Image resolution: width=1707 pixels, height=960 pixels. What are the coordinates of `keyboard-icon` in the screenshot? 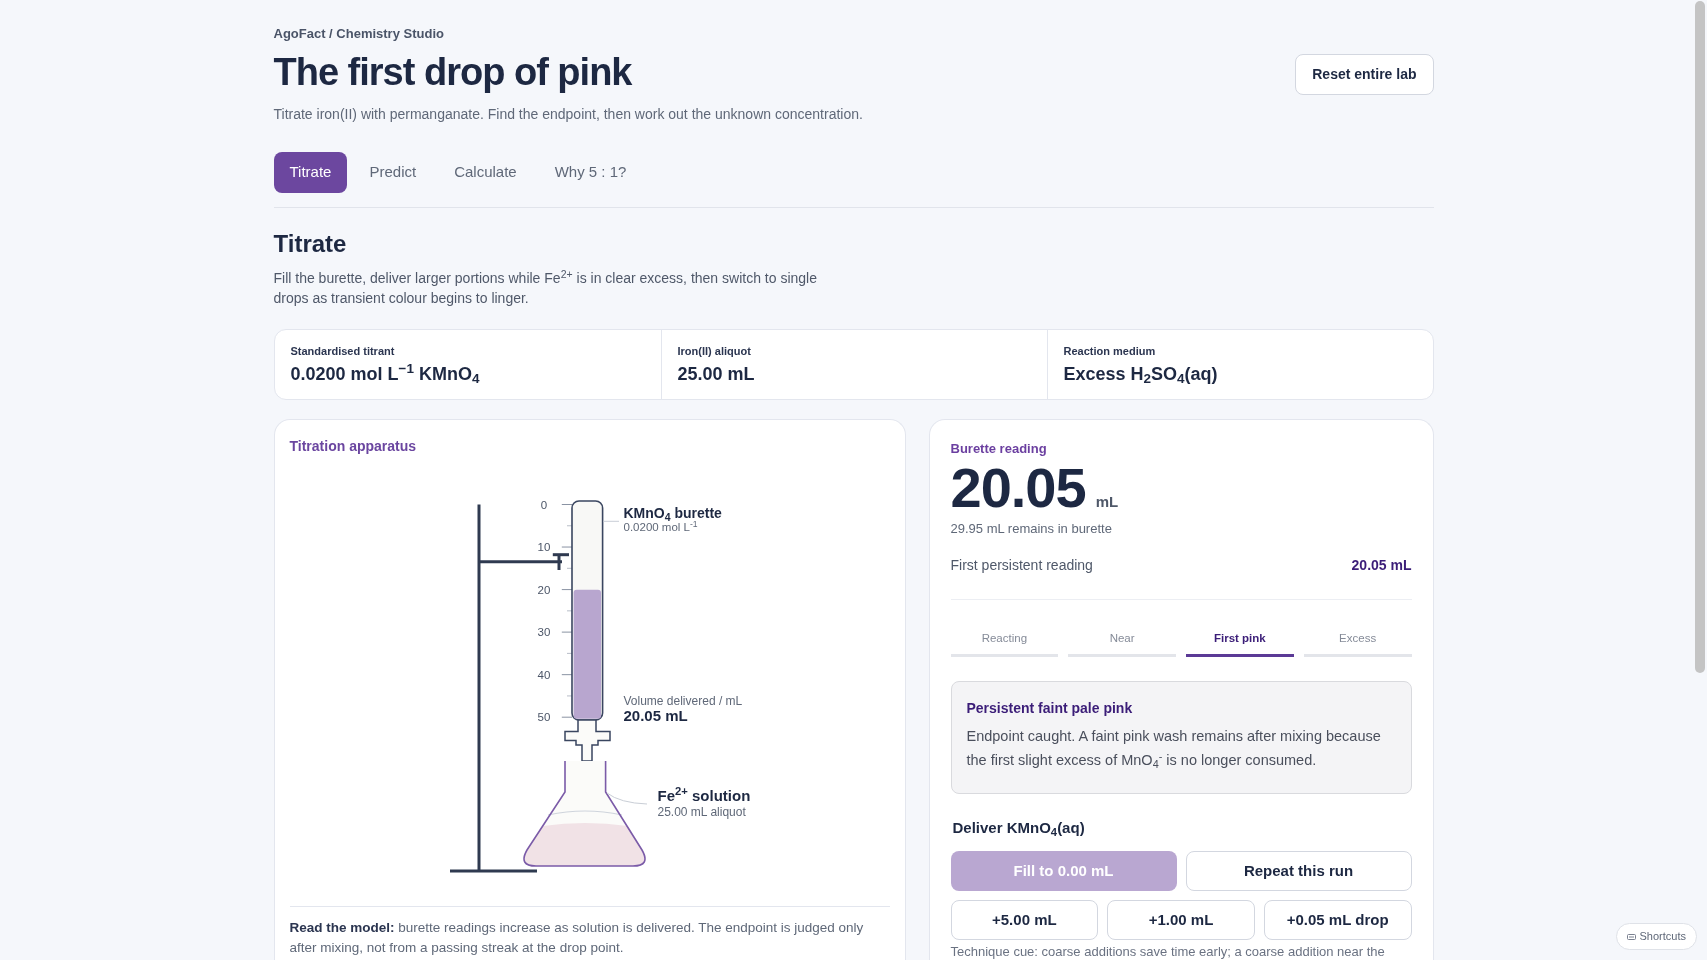 It's located at (1631, 936).